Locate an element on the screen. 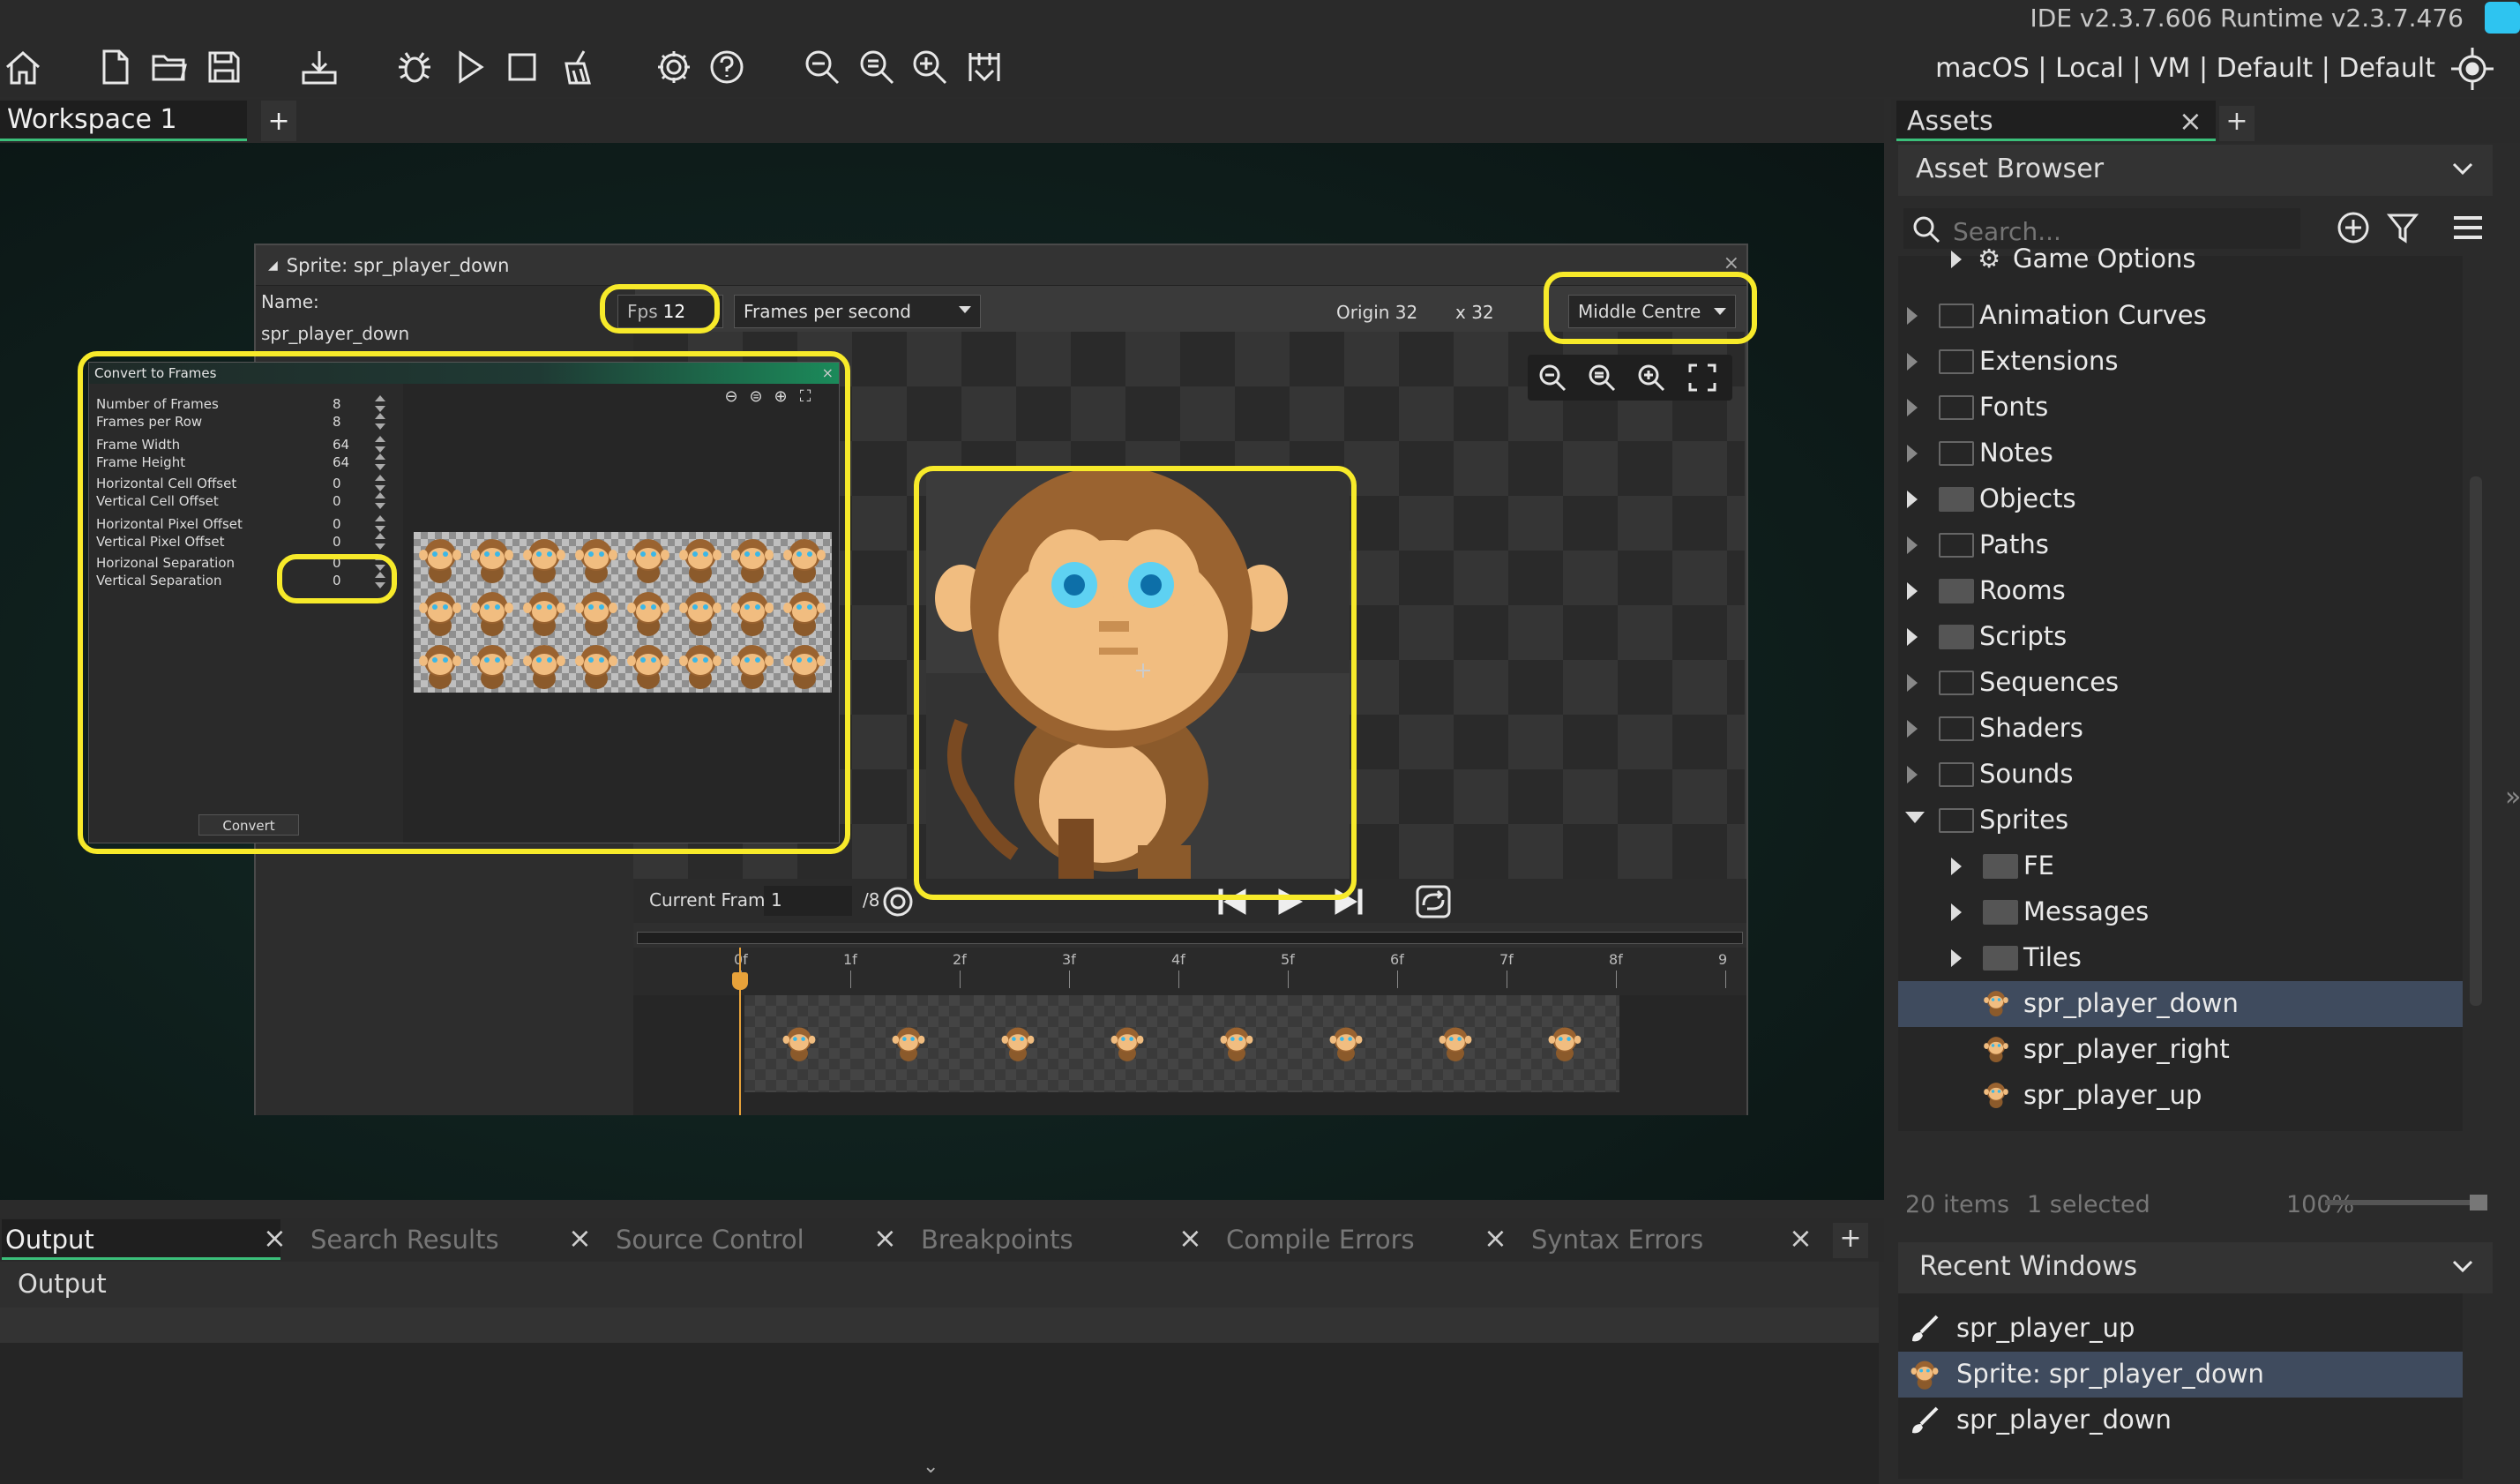  home-icon is located at coordinates (23, 67).